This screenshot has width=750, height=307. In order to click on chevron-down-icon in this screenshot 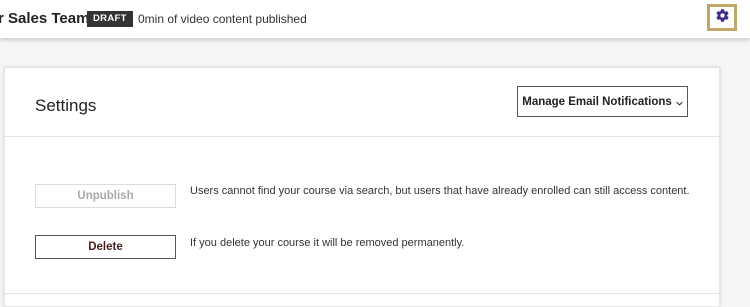, I will do `click(679, 102)`.